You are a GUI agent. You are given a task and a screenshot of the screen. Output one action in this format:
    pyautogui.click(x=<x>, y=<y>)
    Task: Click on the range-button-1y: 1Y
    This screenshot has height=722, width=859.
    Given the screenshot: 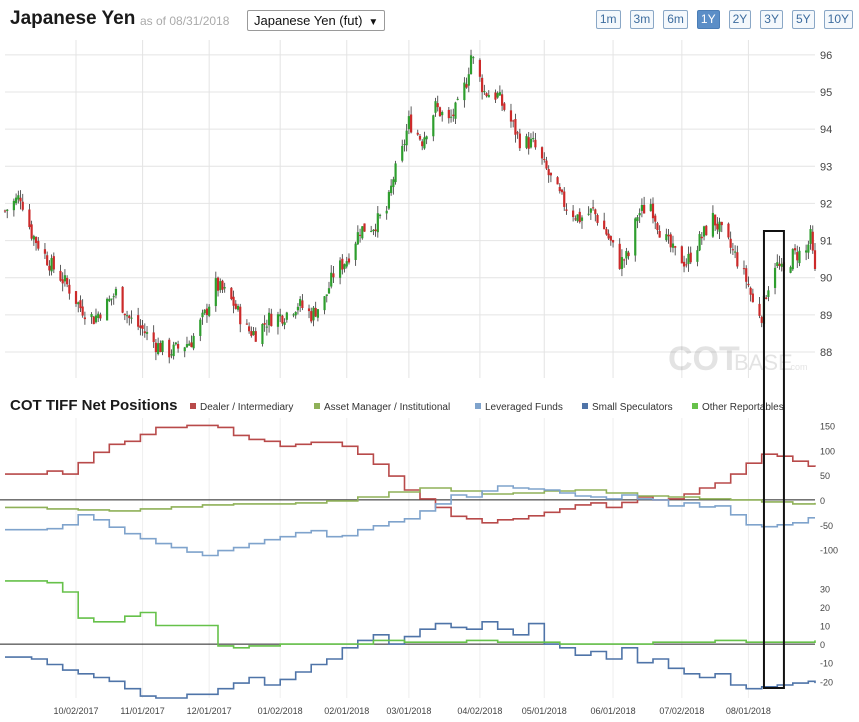 What is the action you would take?
    pyautogui.click(x=708, y=19)
    